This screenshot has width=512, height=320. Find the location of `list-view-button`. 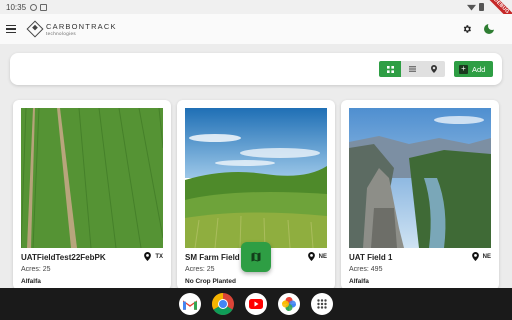

list-view-button is located at coordinates (412, 69).